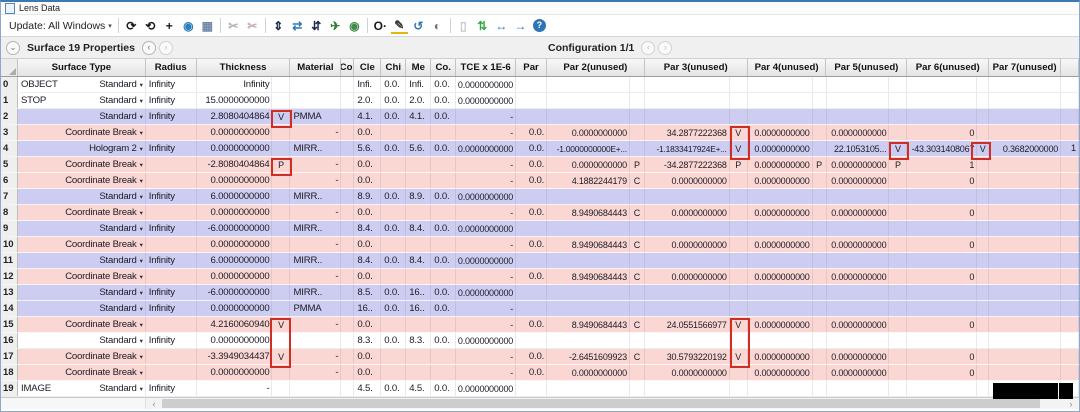 The height and width of the screenshot is (412, 1080). What do you see at coordinates (637, 164) in the screenshot?
I see `cell-f2: P` at bounding box center [637, 164].